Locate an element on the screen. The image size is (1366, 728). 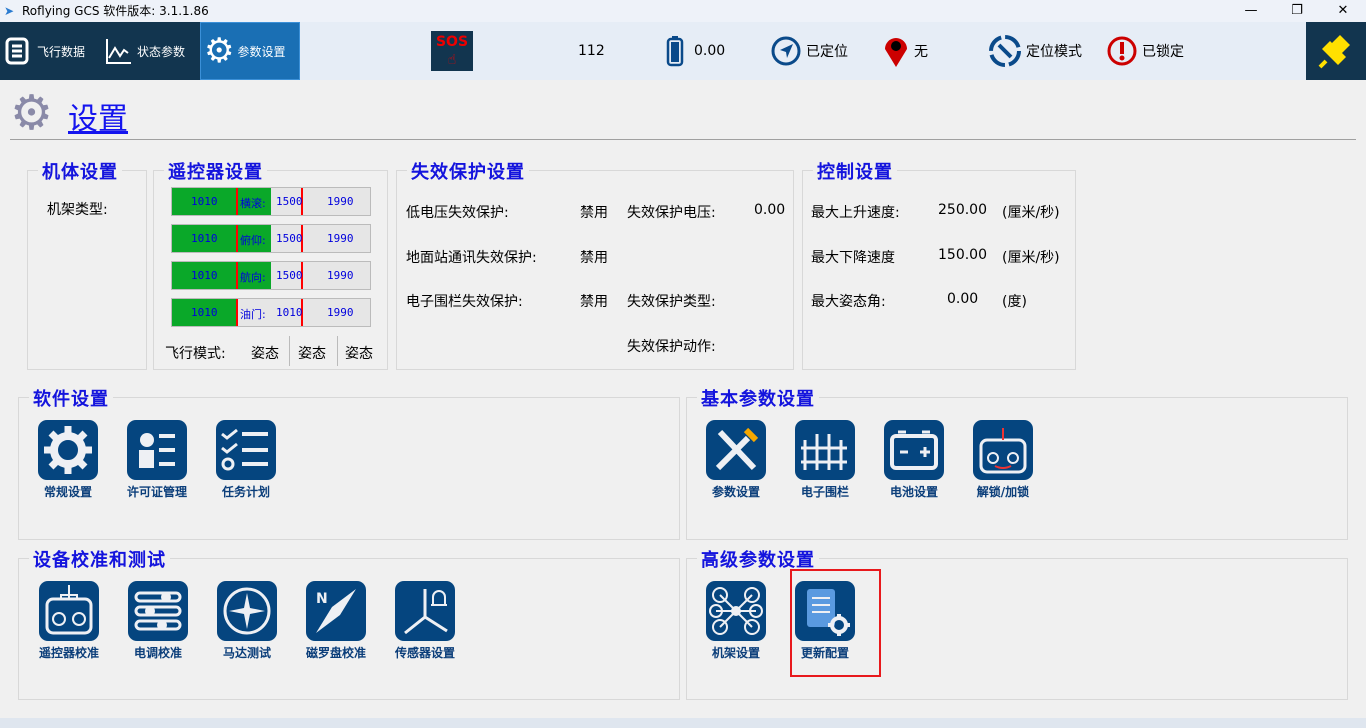
minimize-button: — is located at coordinates (1251, 11).